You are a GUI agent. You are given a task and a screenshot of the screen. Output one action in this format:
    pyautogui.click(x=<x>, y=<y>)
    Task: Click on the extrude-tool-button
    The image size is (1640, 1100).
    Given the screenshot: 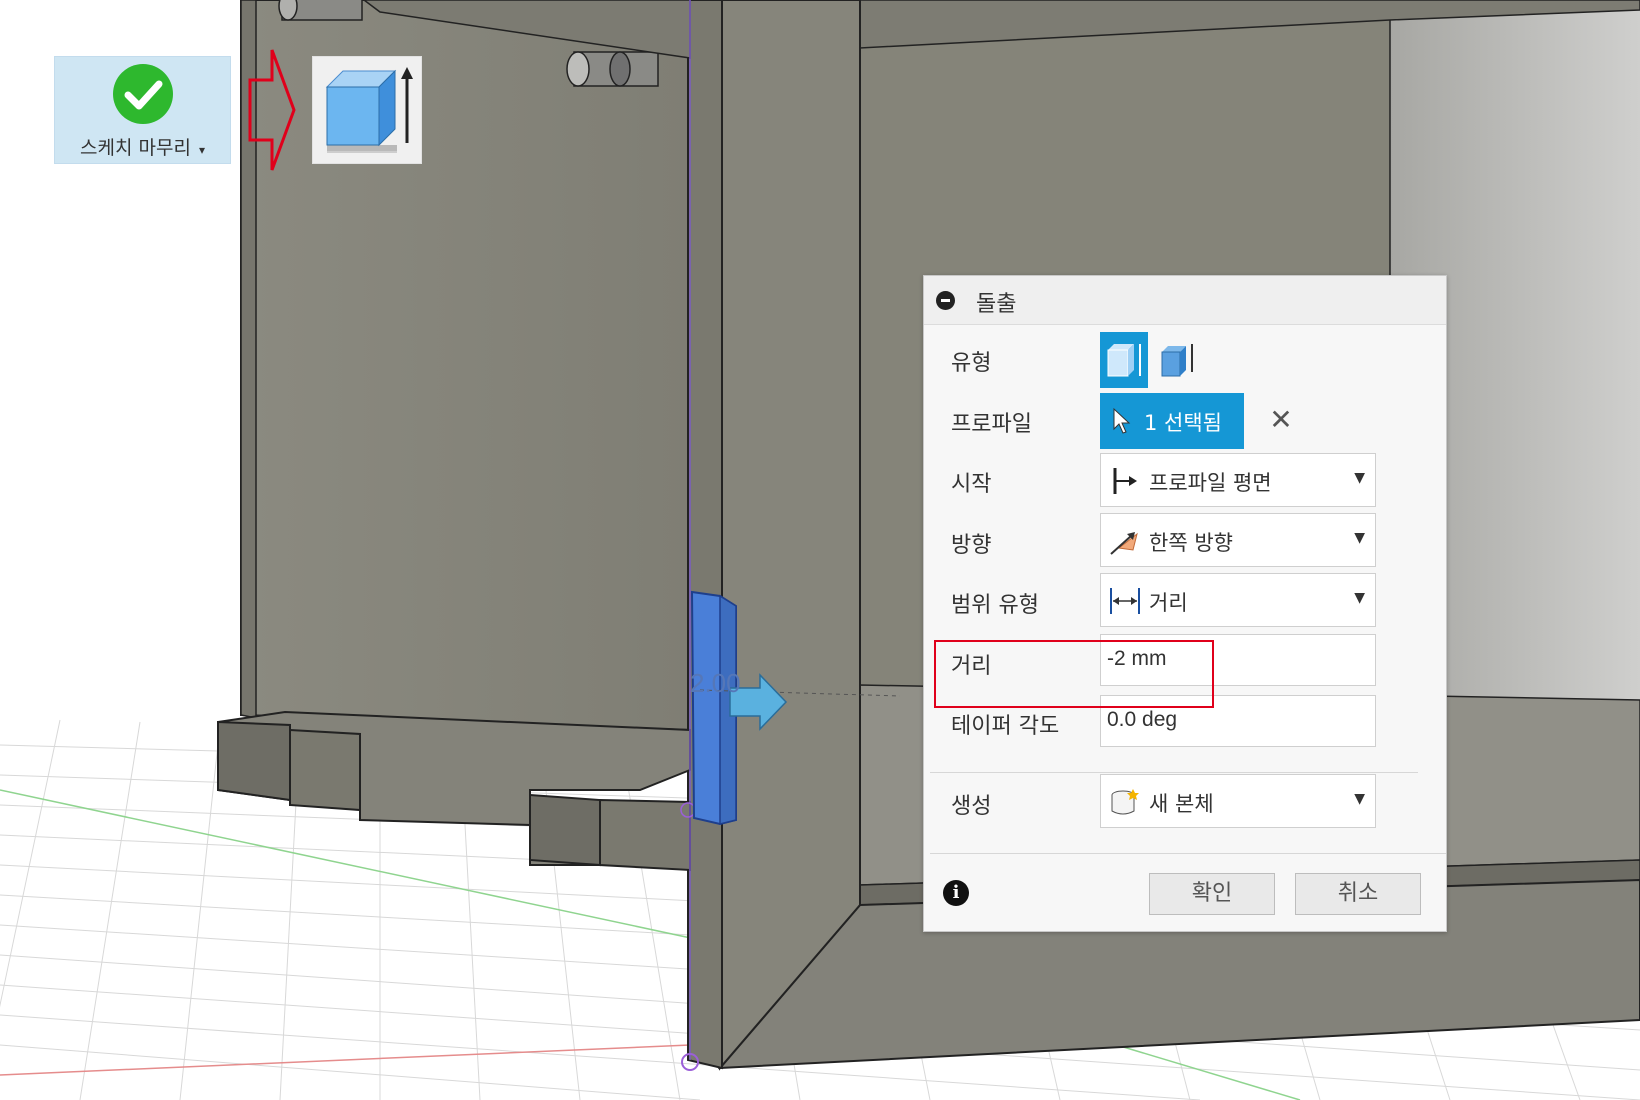 What is the action you would take?
    pyautogui.click(x=367, y=110)
    